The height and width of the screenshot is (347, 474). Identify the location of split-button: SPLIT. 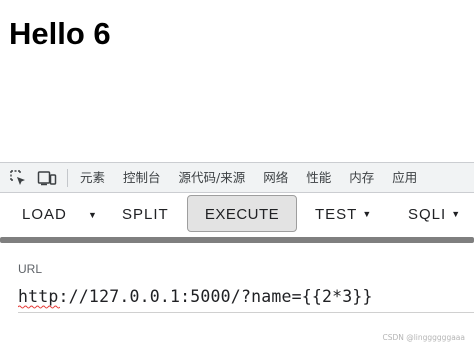
(145, 215).